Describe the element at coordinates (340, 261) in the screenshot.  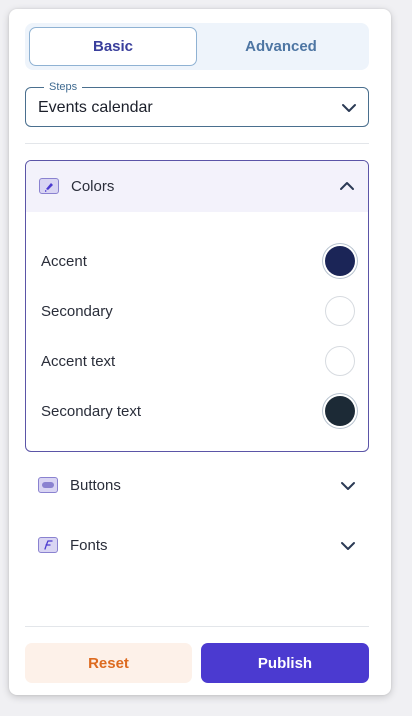
I see `color-swatch-accent` at that location.